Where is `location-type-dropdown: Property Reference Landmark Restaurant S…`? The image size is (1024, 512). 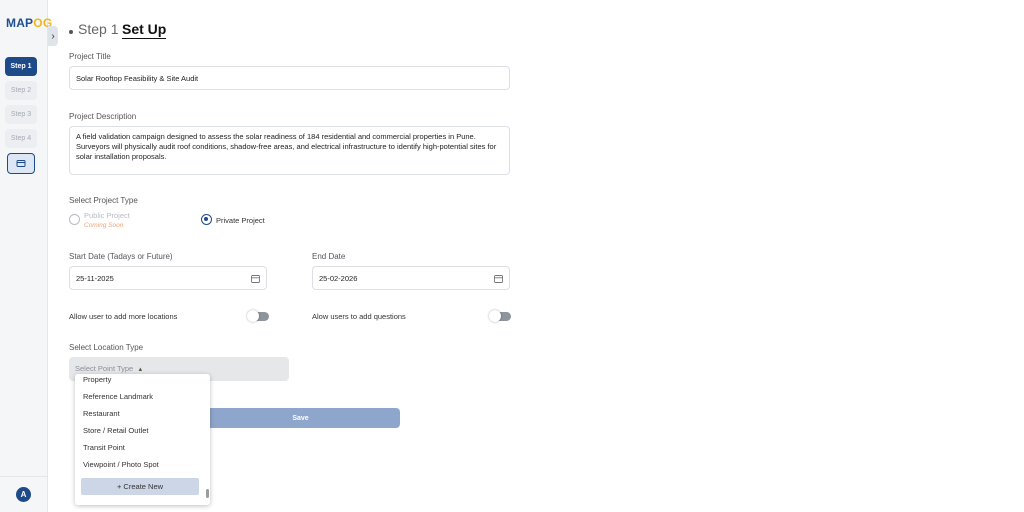 location-type-dropdown: Property Reference Landmark Restaurant S… is located at coordinates (142, 439).